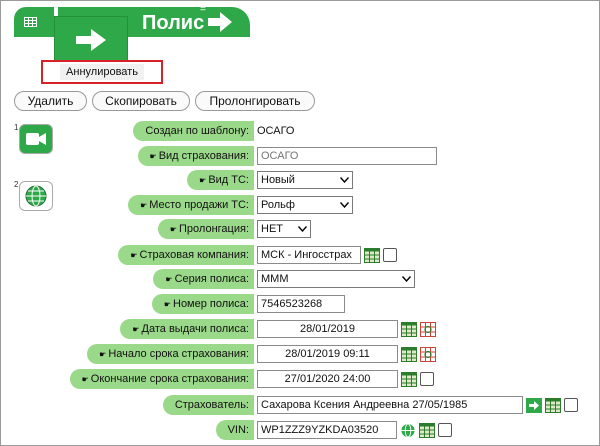  I want to click on row-company: ☛ Страховая компания: МСК - Ингосстрах, so click(300, 255).